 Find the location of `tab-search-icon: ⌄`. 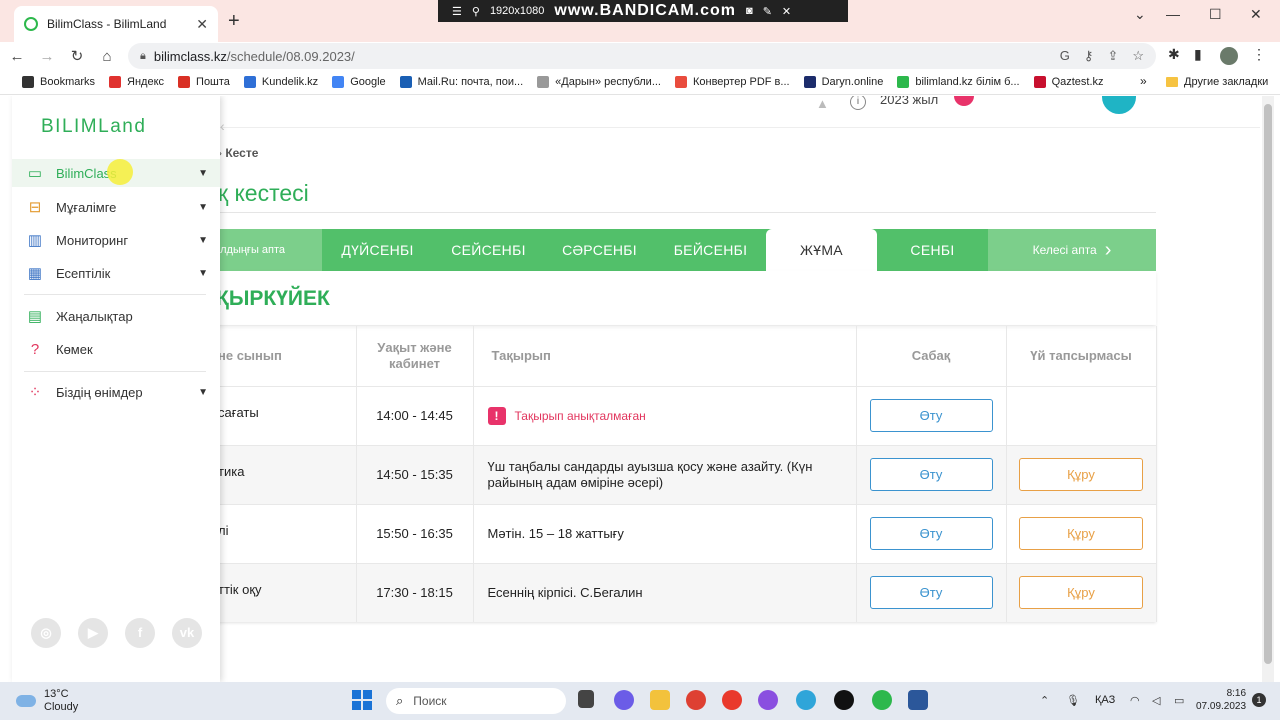

tab-search-icon: ⌄ is located at coordinates (1140, 14).